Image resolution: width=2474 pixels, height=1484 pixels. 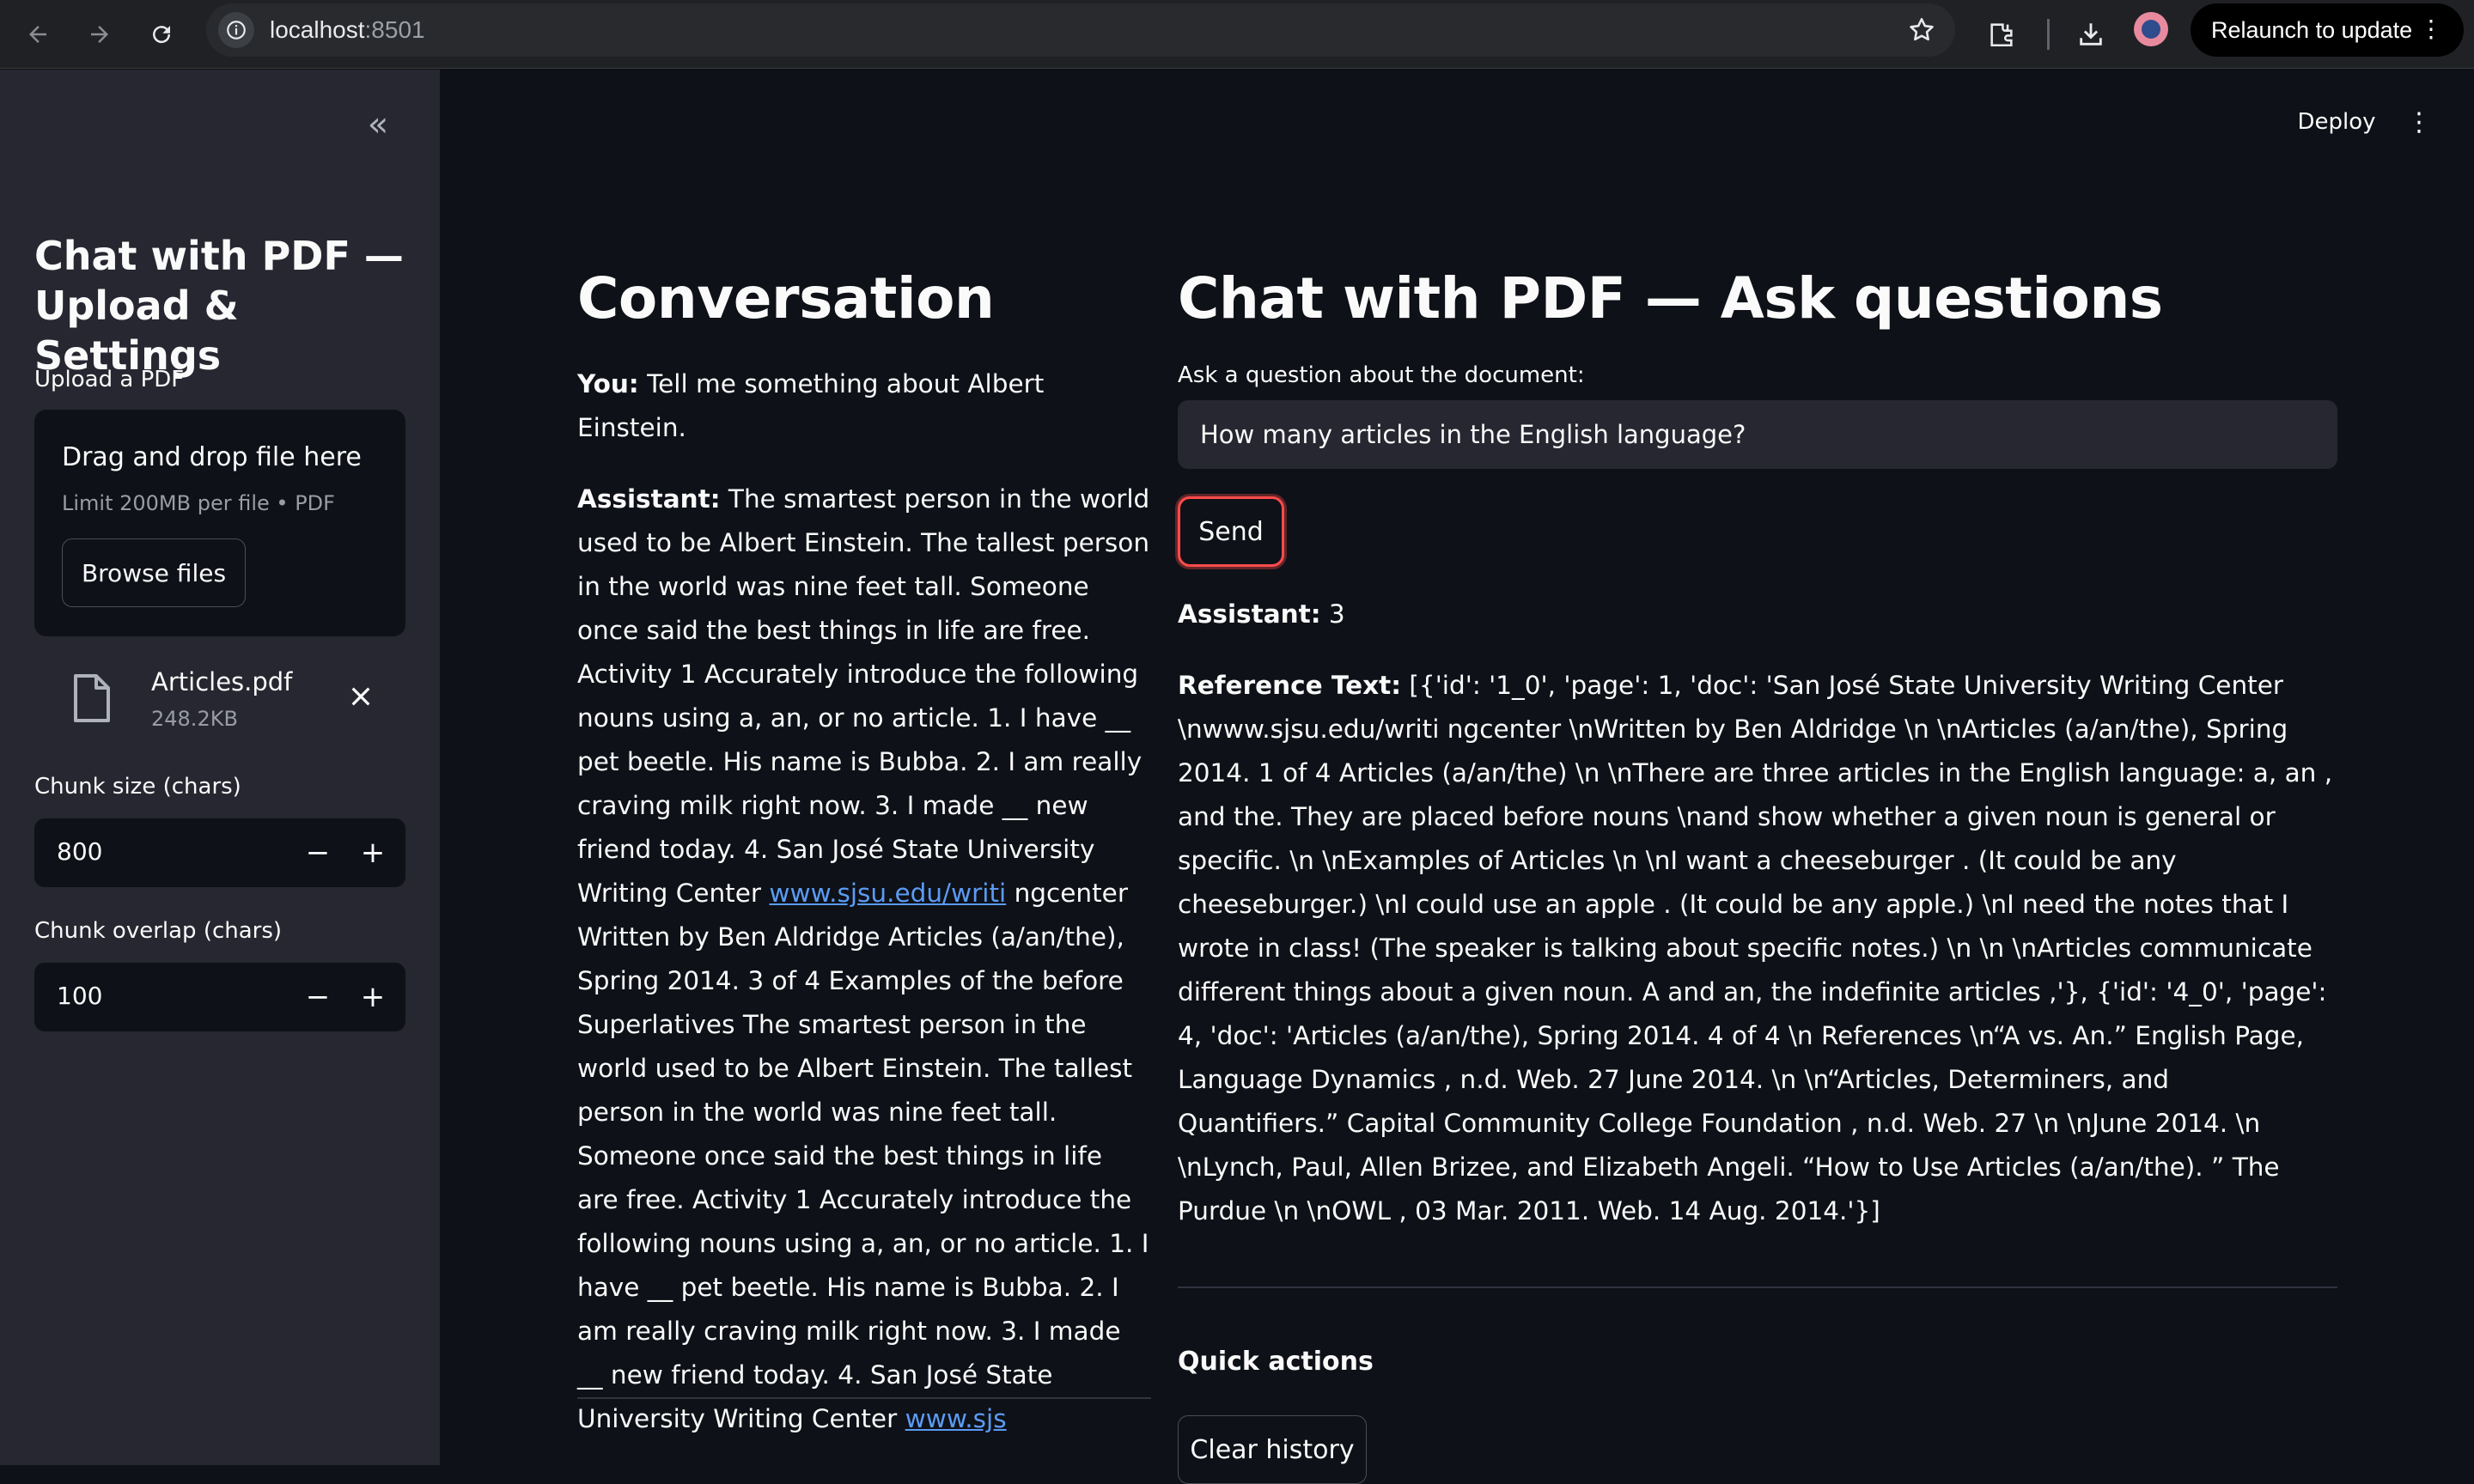 I want to click on chunk-overlap-increment-button: +, so click(x=372, y=997).